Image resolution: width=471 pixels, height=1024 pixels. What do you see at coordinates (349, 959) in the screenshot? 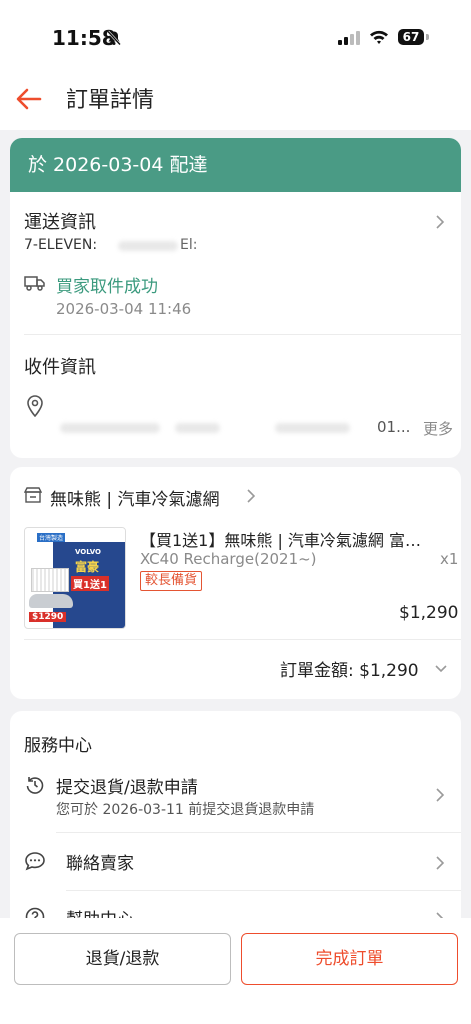
I see `complete-order-button: 完成訂單` at bounding box center [349, 959].